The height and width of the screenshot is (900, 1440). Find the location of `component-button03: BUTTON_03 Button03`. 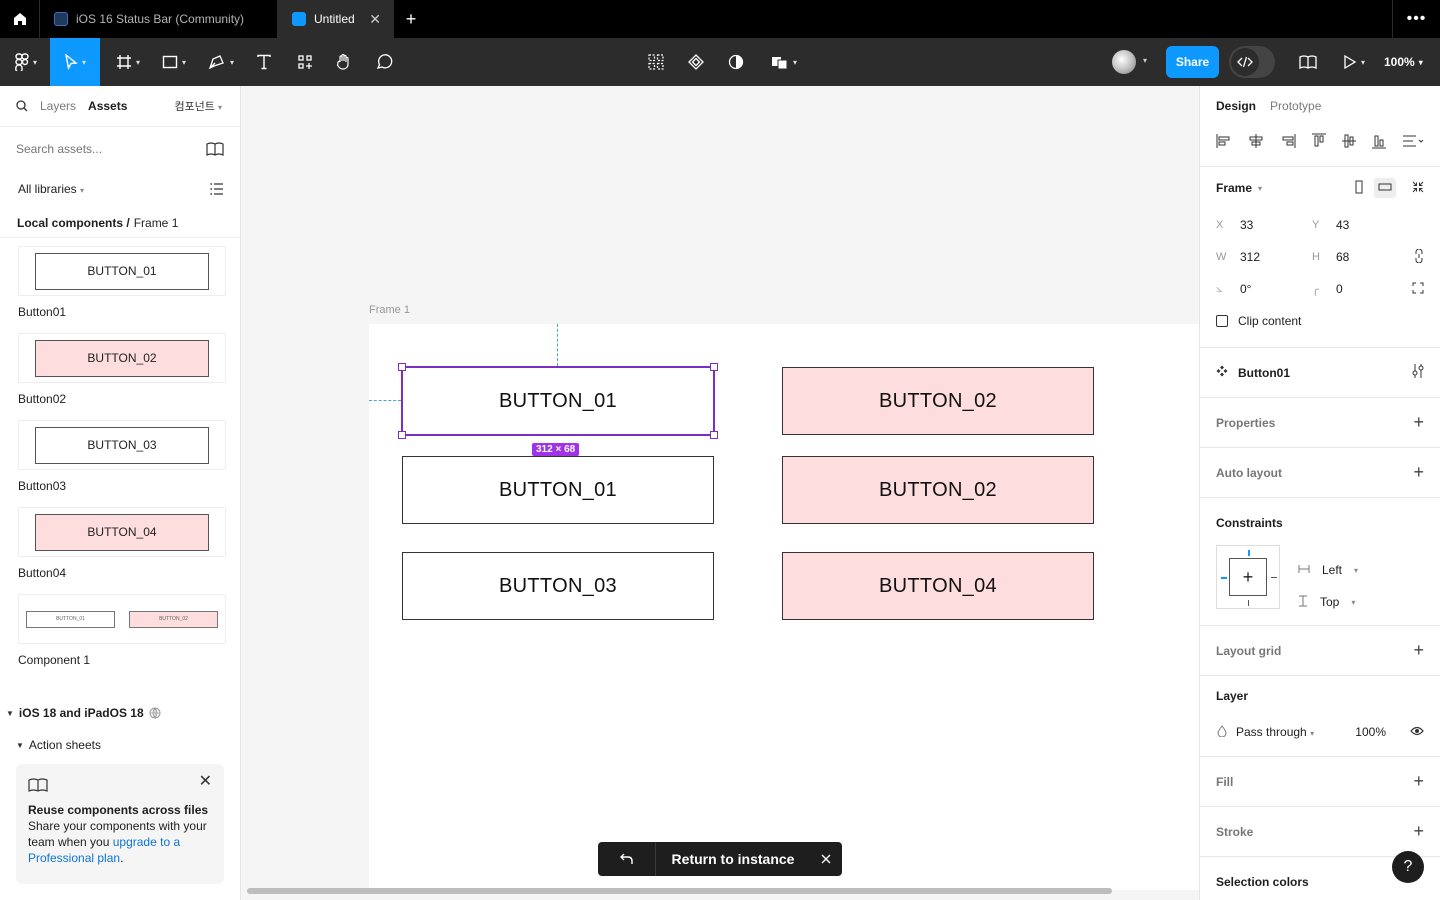

component-button03: BUTTON_03 Button03 is located at coordinates (129, 459).